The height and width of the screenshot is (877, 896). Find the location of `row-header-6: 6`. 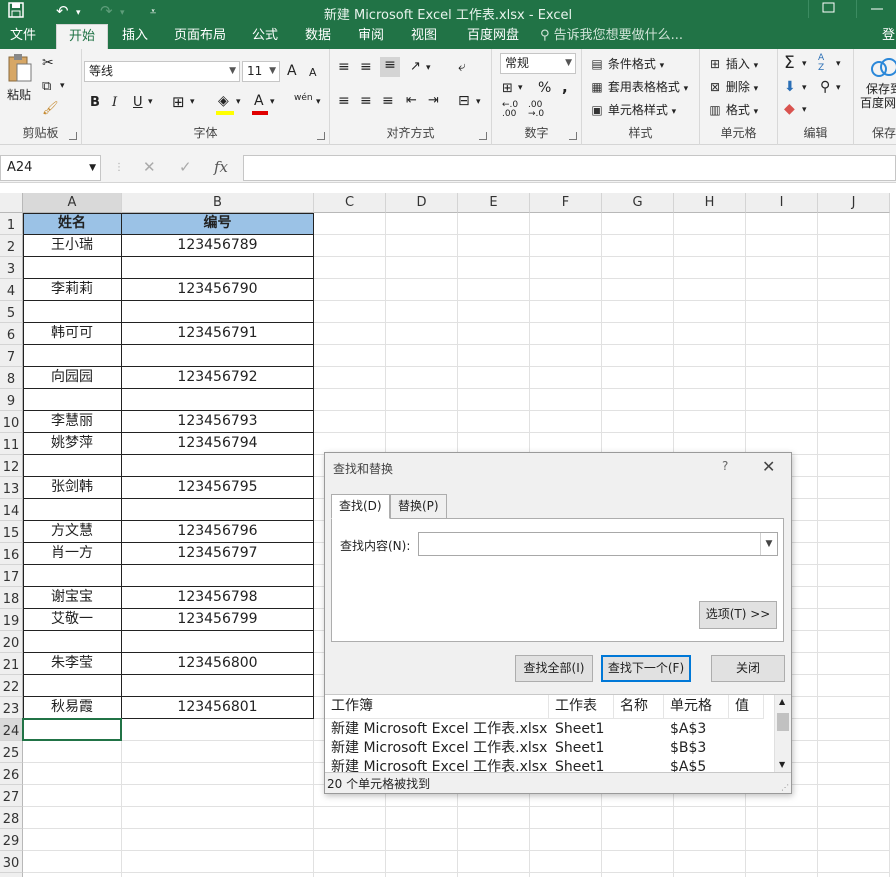

row-header-6: 6 is located at coordinates (11, 334).